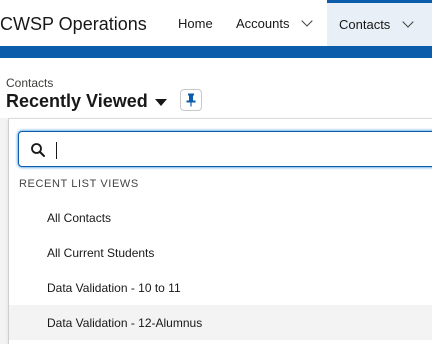 The height and width of the screenshot is (344, 432). Describe the element at coordinates (114, 287) in the screenshot. I see `list-view-option-label: Data Validation - 10 to 11` at that location.